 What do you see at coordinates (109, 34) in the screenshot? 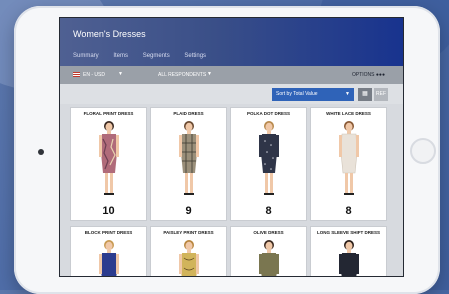
I see `page-title: Women's Dresses` at bounding box center [109, 34].